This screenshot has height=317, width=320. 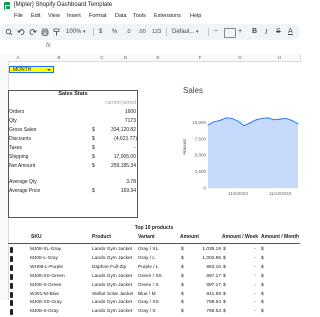 I want to click on chart-title: Sales, so click(x=193, y=90).